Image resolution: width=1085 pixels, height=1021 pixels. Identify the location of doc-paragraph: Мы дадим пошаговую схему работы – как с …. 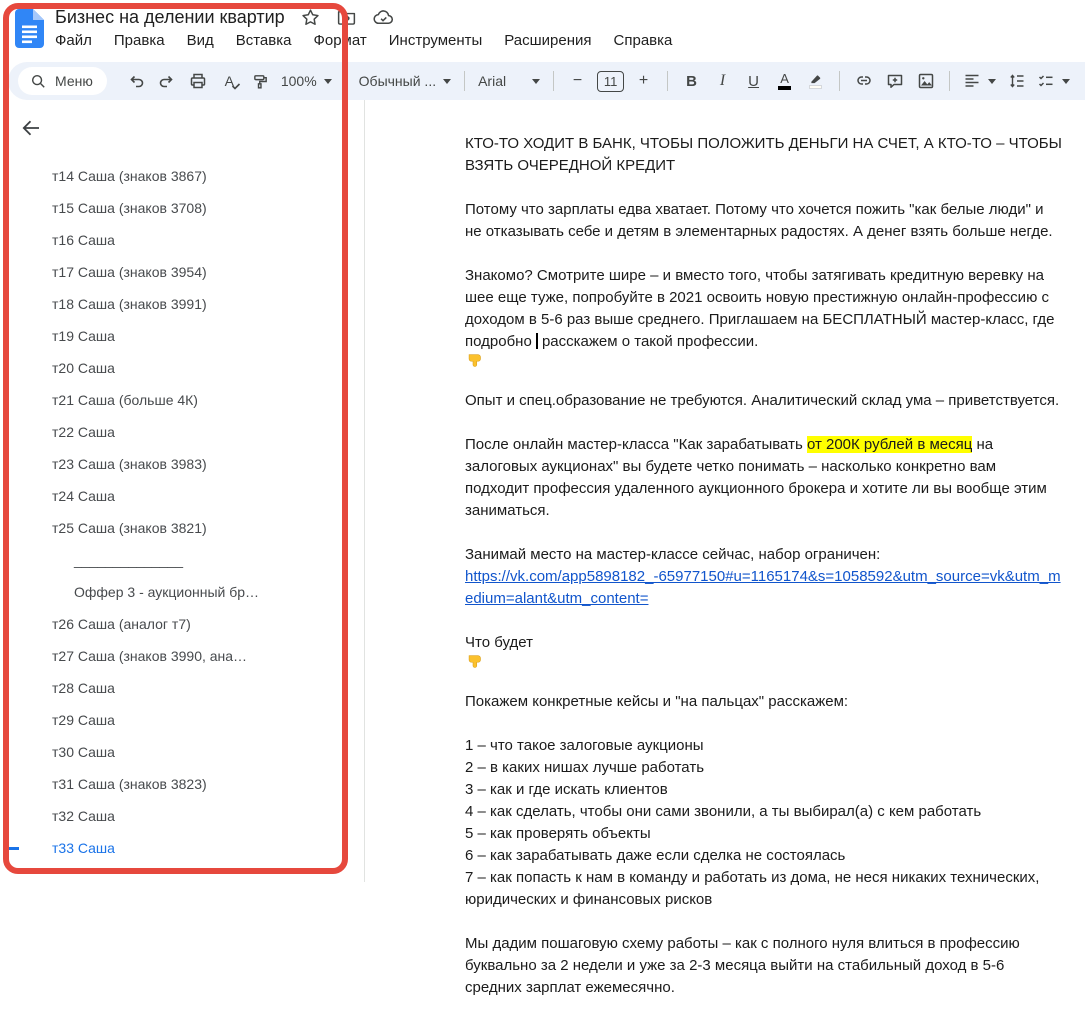
(763, 966).